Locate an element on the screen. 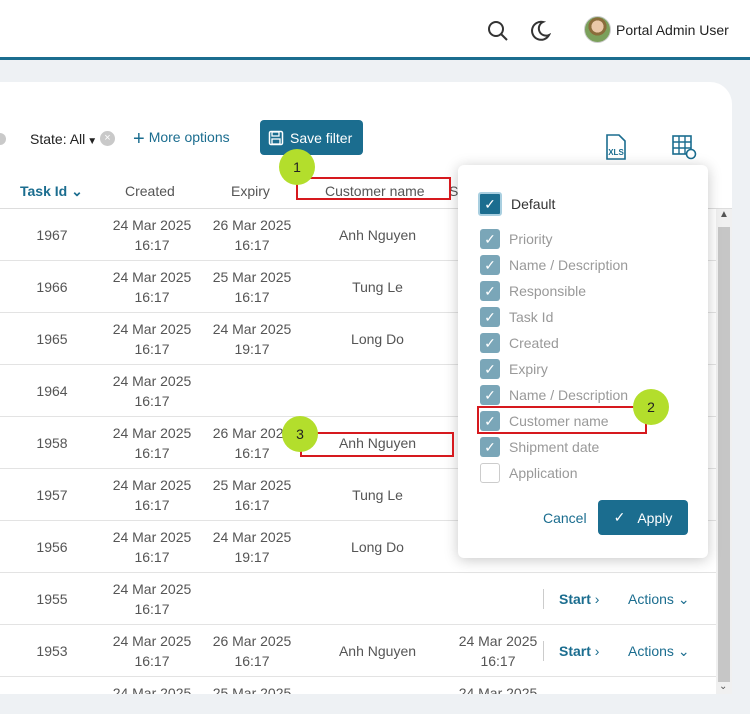  column-option-label: Created is located at coordinates (534, 343).